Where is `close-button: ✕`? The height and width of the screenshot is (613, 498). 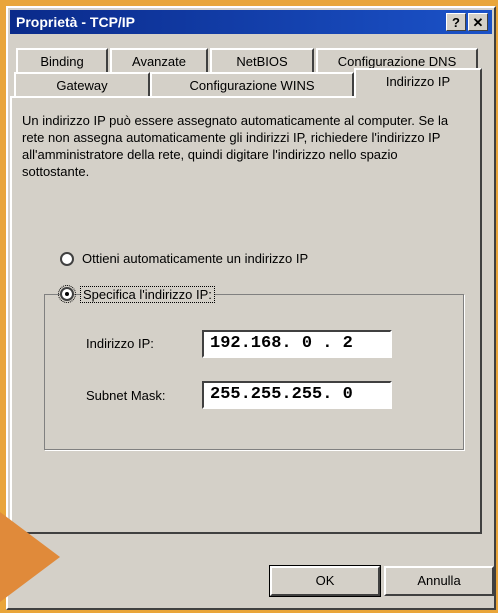 close-button: ✕ is located at coordinates (478, 22).